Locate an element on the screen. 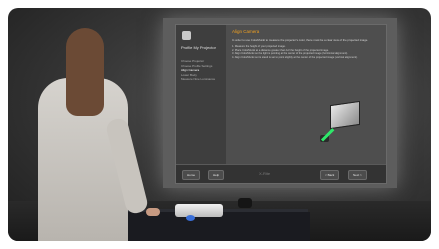 This screenshot has width=439, height=249. colorimeter-device is located at coordinates (245, 203).